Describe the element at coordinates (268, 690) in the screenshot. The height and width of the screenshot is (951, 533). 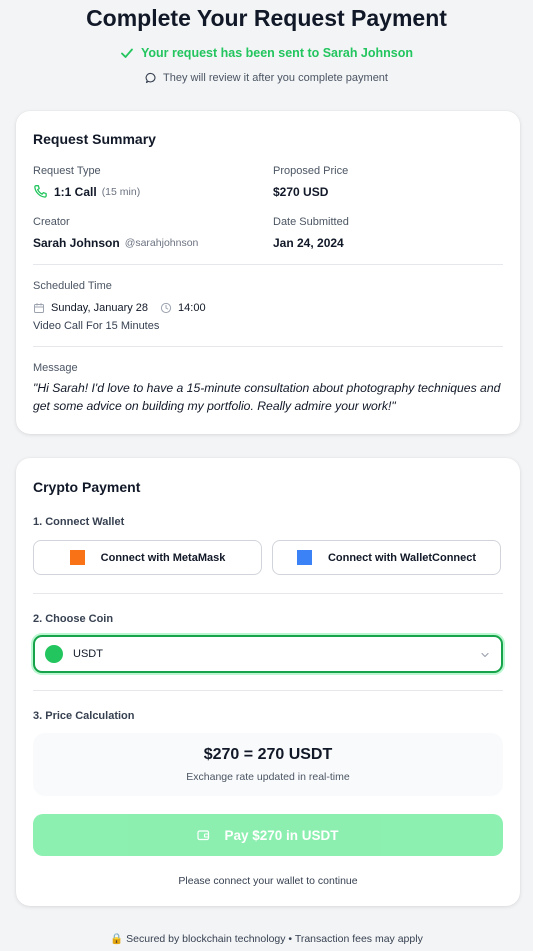
I see `coin-divider` at that location.